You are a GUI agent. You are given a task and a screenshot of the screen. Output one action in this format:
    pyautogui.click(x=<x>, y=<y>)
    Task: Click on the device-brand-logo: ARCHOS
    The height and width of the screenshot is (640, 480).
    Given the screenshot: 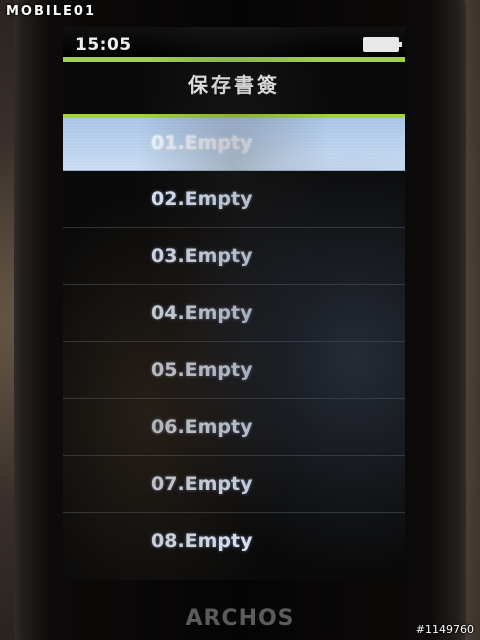 What is the action you would take?
    pyautogui.click(x=240, y=618)
    